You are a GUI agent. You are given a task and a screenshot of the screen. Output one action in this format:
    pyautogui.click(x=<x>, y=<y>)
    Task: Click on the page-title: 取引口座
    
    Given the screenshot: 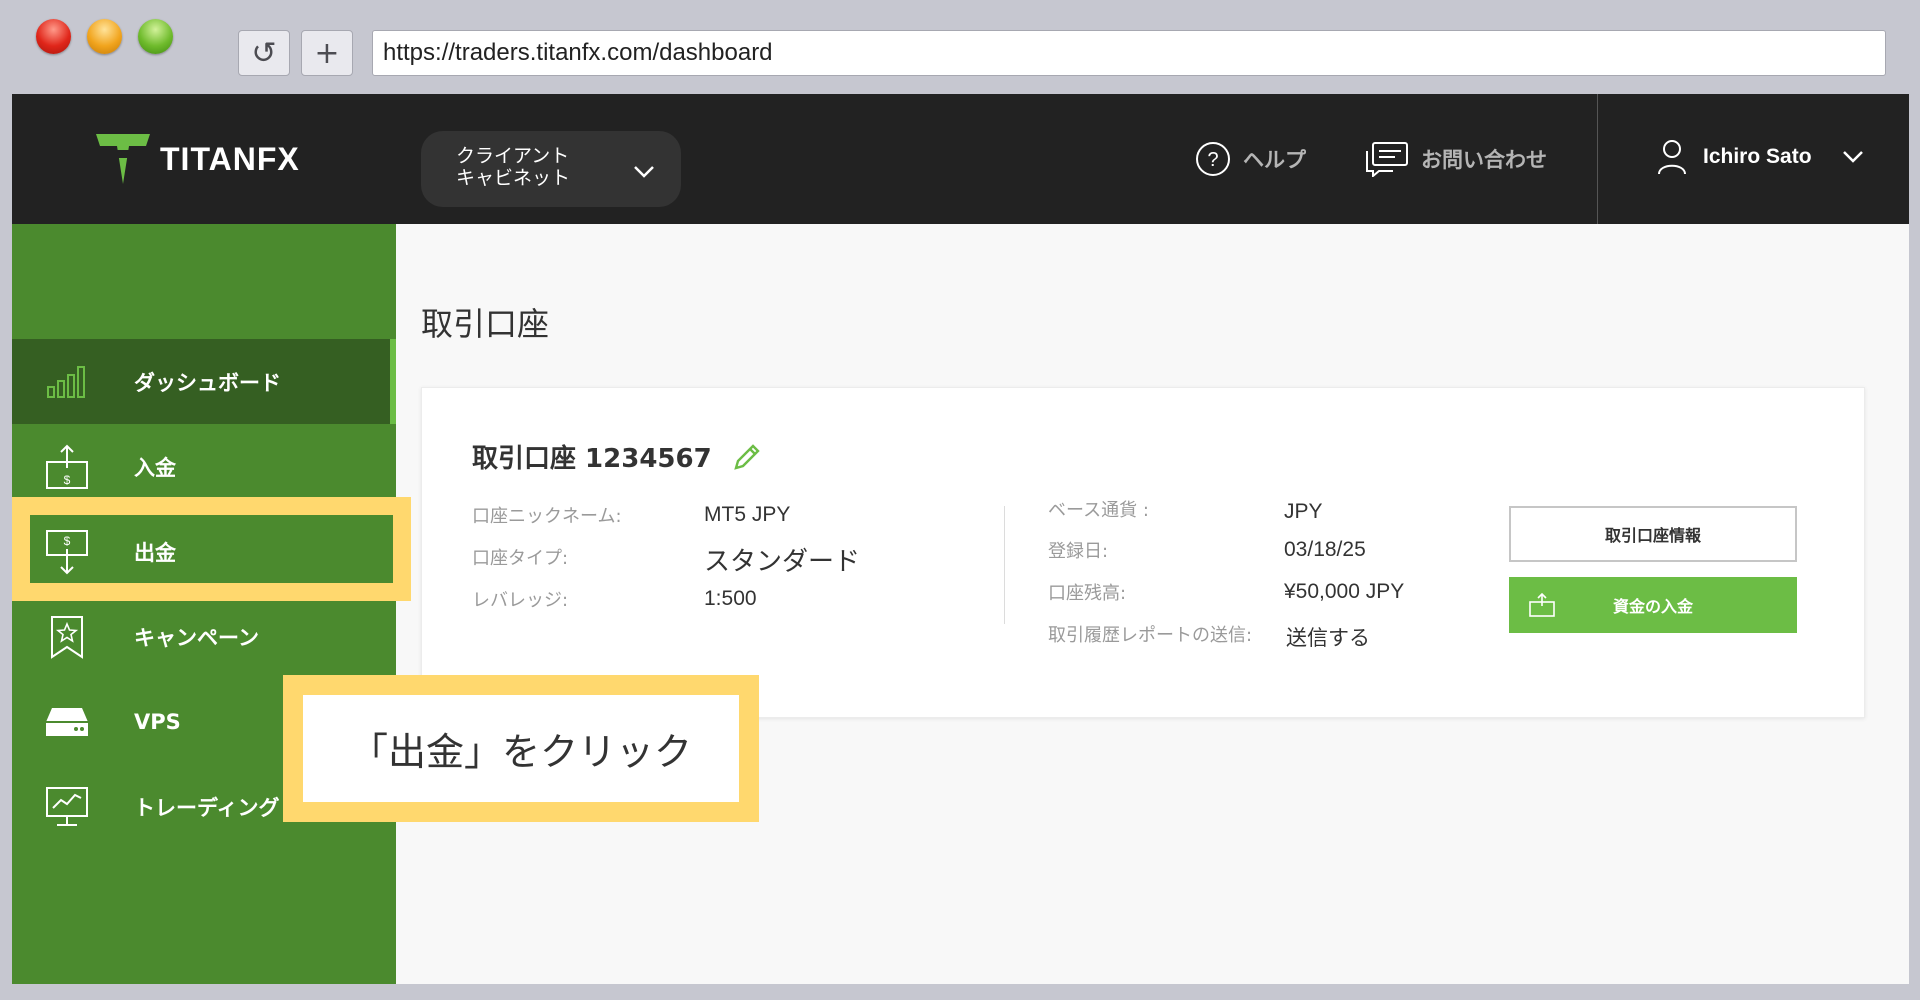 What is the action you would take?
    pyautogui.click(x=485, y=324)
    